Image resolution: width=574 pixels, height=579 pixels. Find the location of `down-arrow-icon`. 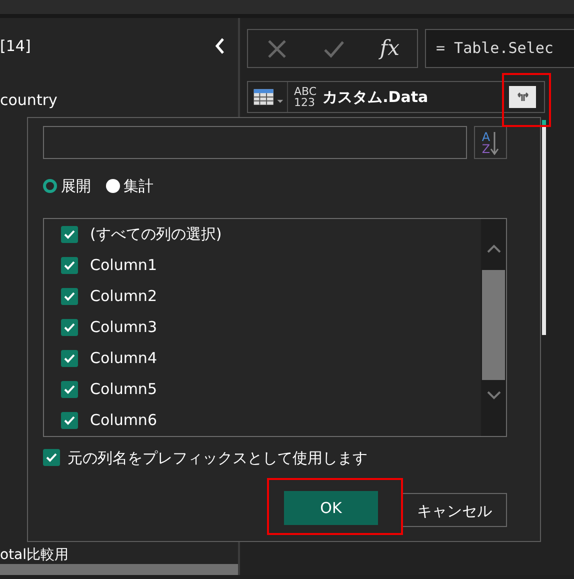

down-arrow-icon is located at coordinates (495, 142).